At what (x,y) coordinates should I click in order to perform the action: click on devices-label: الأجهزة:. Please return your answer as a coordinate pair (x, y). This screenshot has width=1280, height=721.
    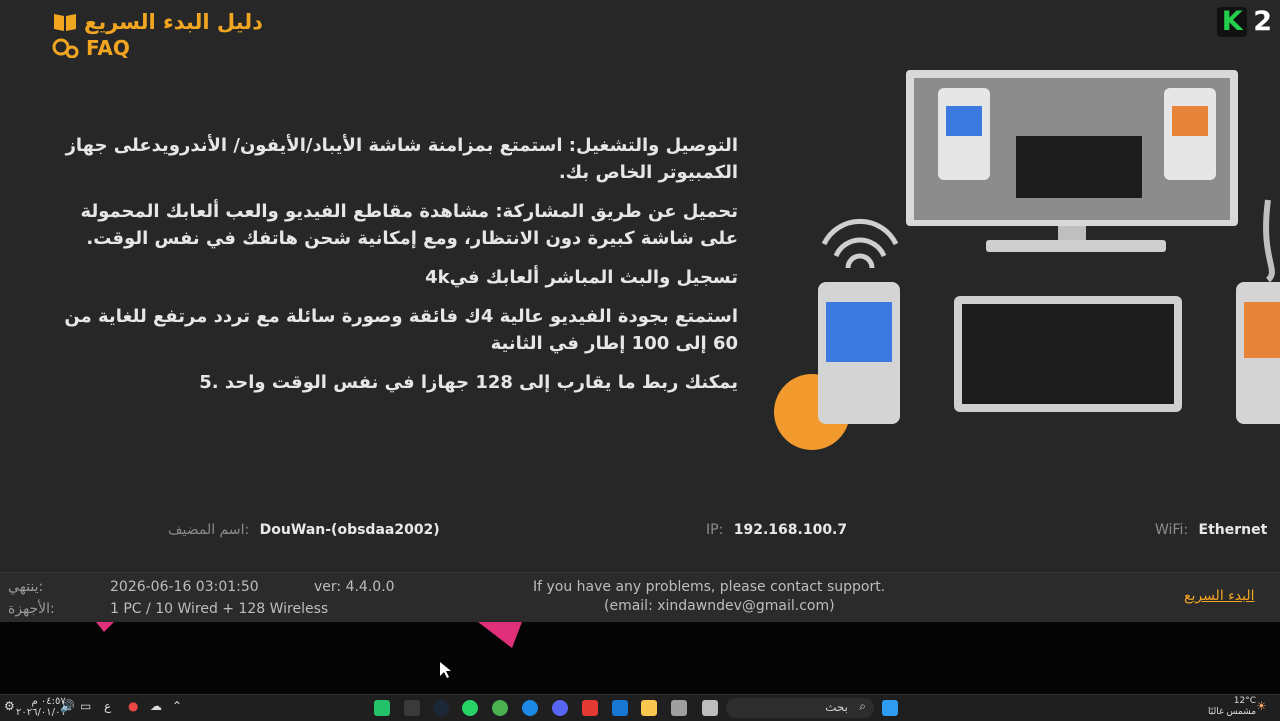
    Looking at the image, I should click on (31, 609).